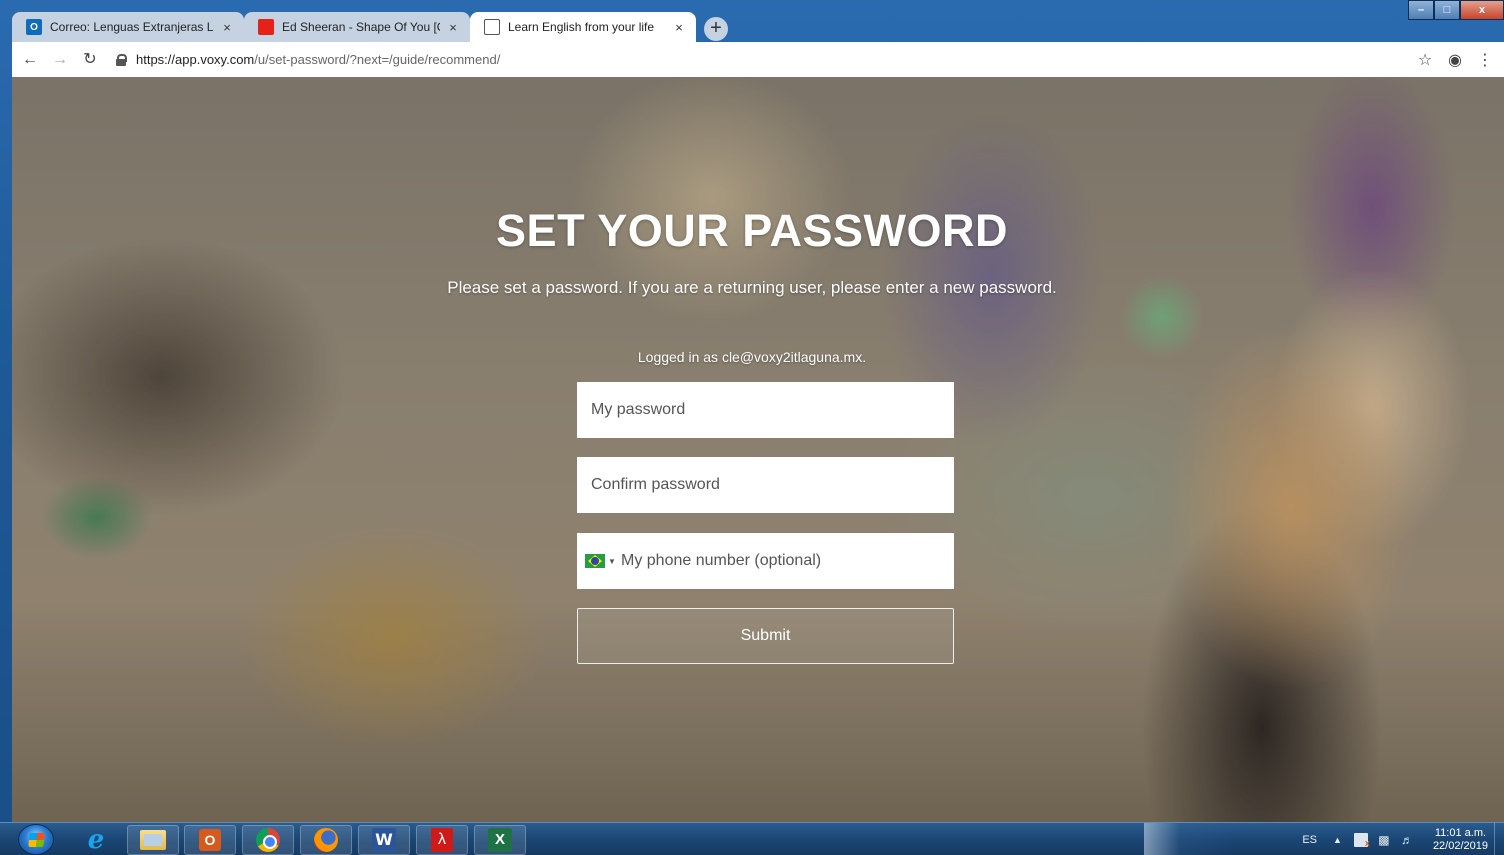  What do you see at coordinates (1460, 832) in the screenshot?
I see `clock-time: 11:01 a.m.` at bounding box center [1460, 832].